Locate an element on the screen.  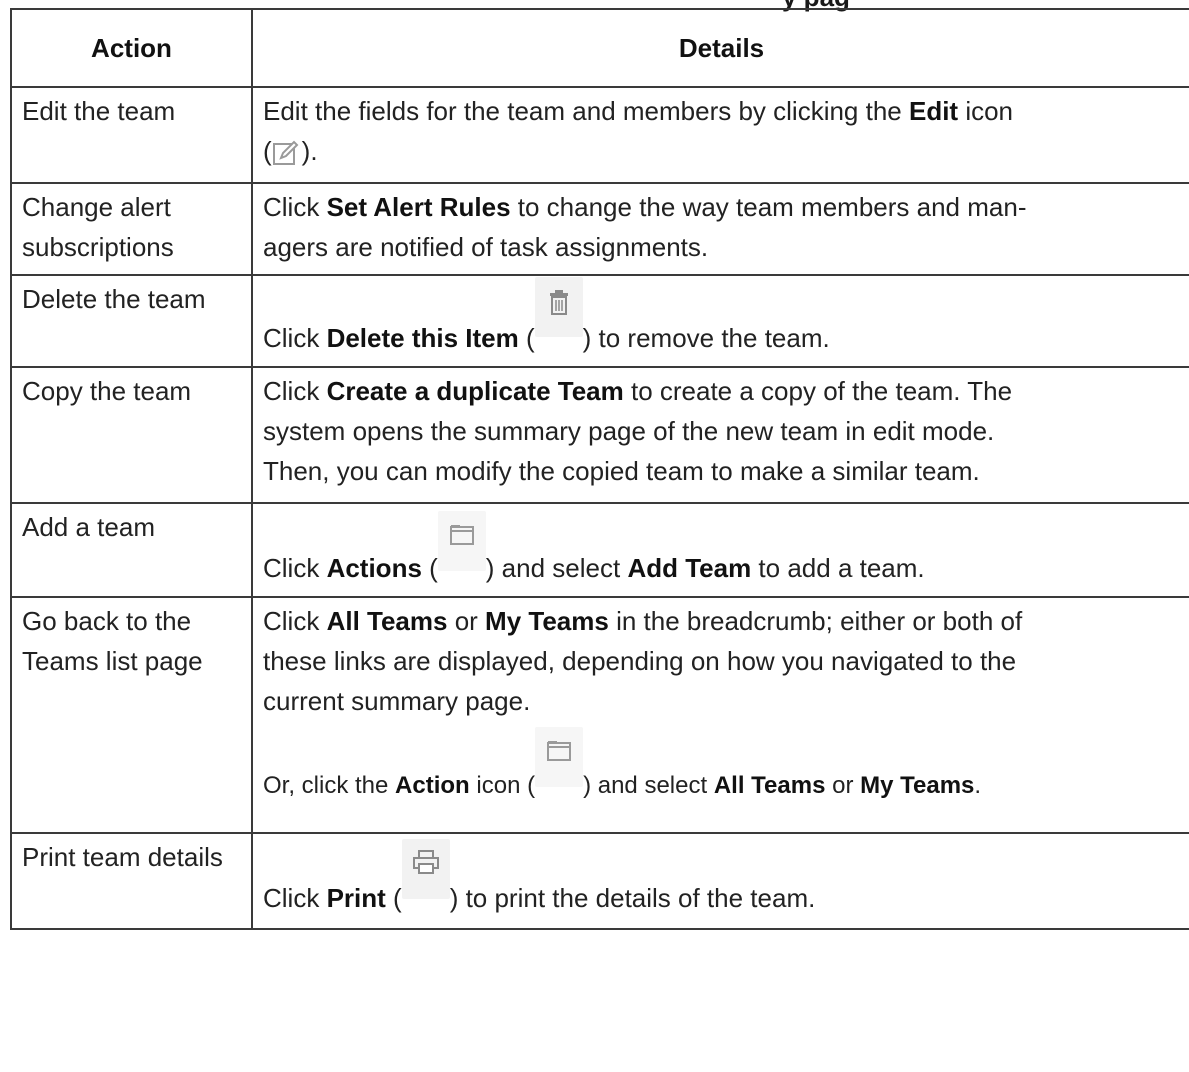
table-header-row: Action Details is located at coordinates (599, 48).